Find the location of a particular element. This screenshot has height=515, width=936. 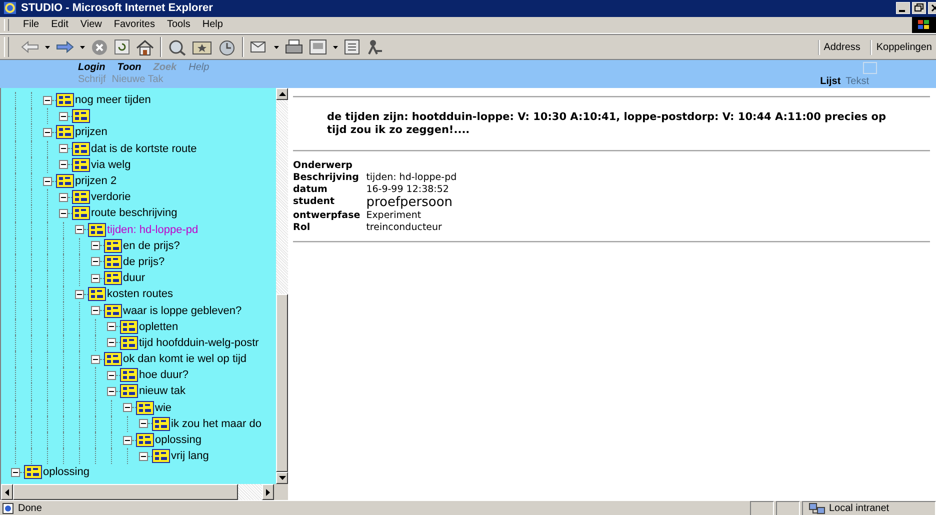

restore-icon is located at coordinates (919, 8).